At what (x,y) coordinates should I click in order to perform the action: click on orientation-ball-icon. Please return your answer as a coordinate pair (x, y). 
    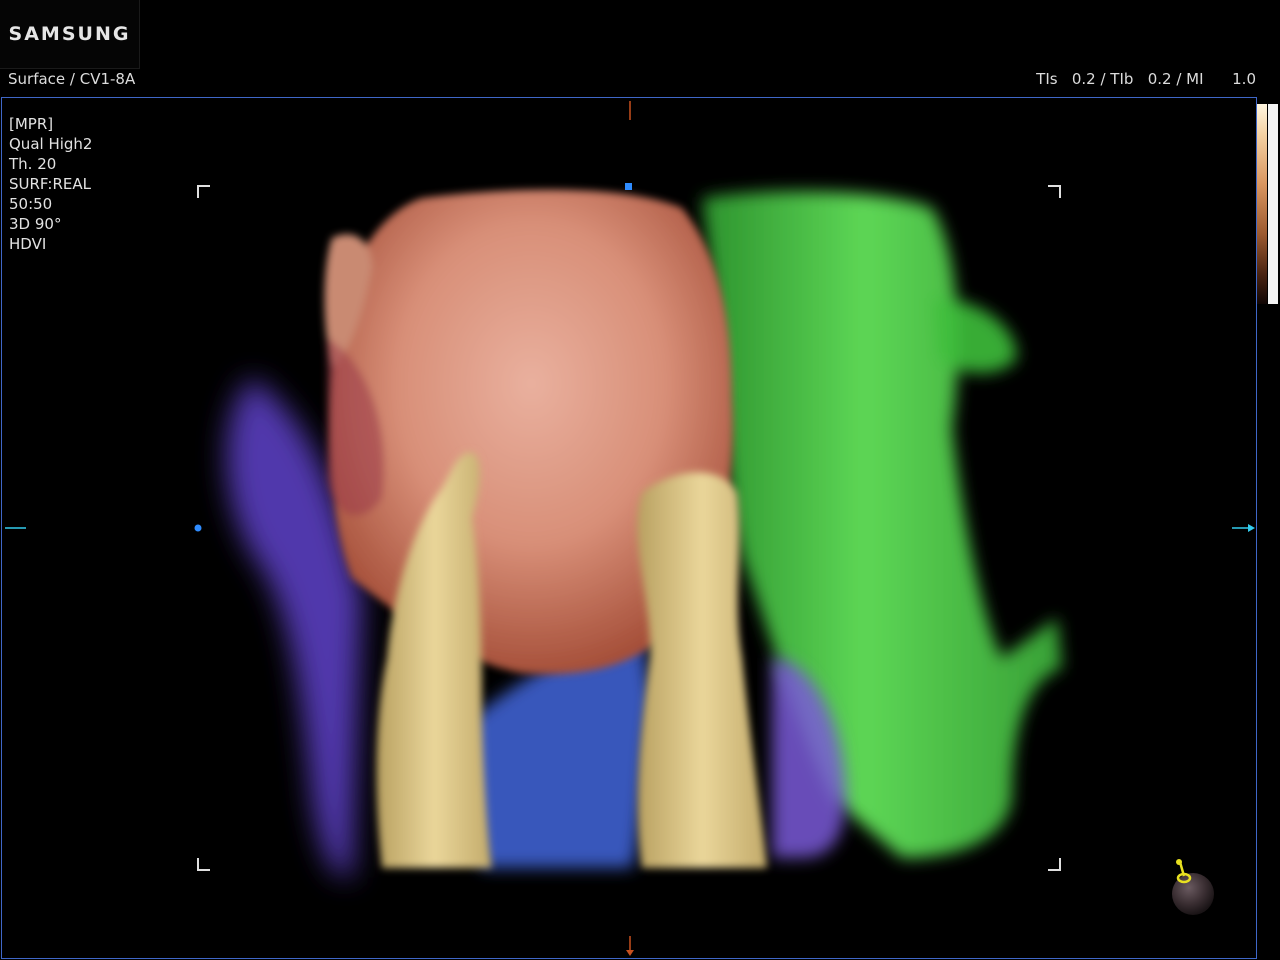
    Looking at the image, I should click on (1195, 889).